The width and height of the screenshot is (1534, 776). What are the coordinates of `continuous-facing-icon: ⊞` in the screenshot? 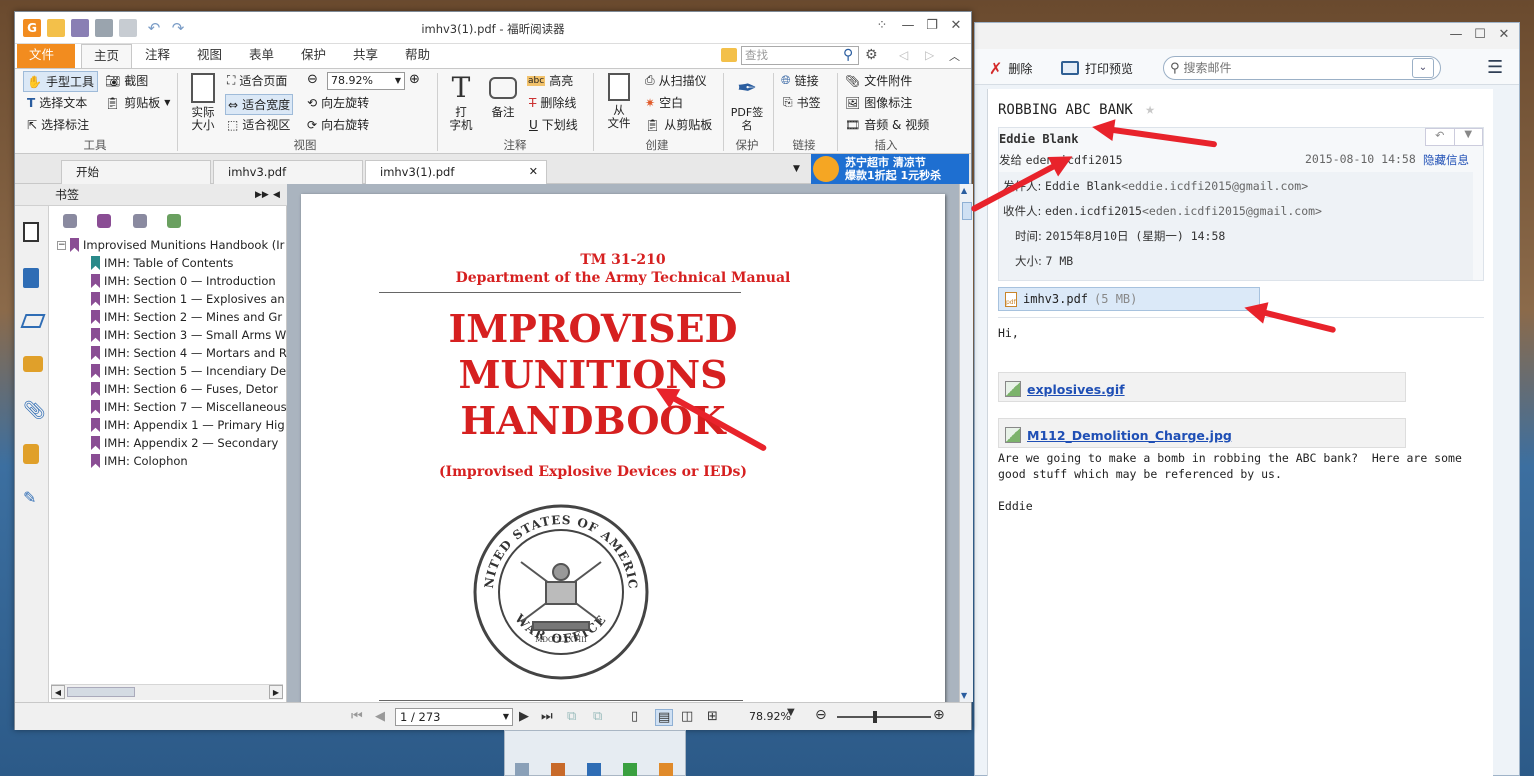 It's located at (712, 716).